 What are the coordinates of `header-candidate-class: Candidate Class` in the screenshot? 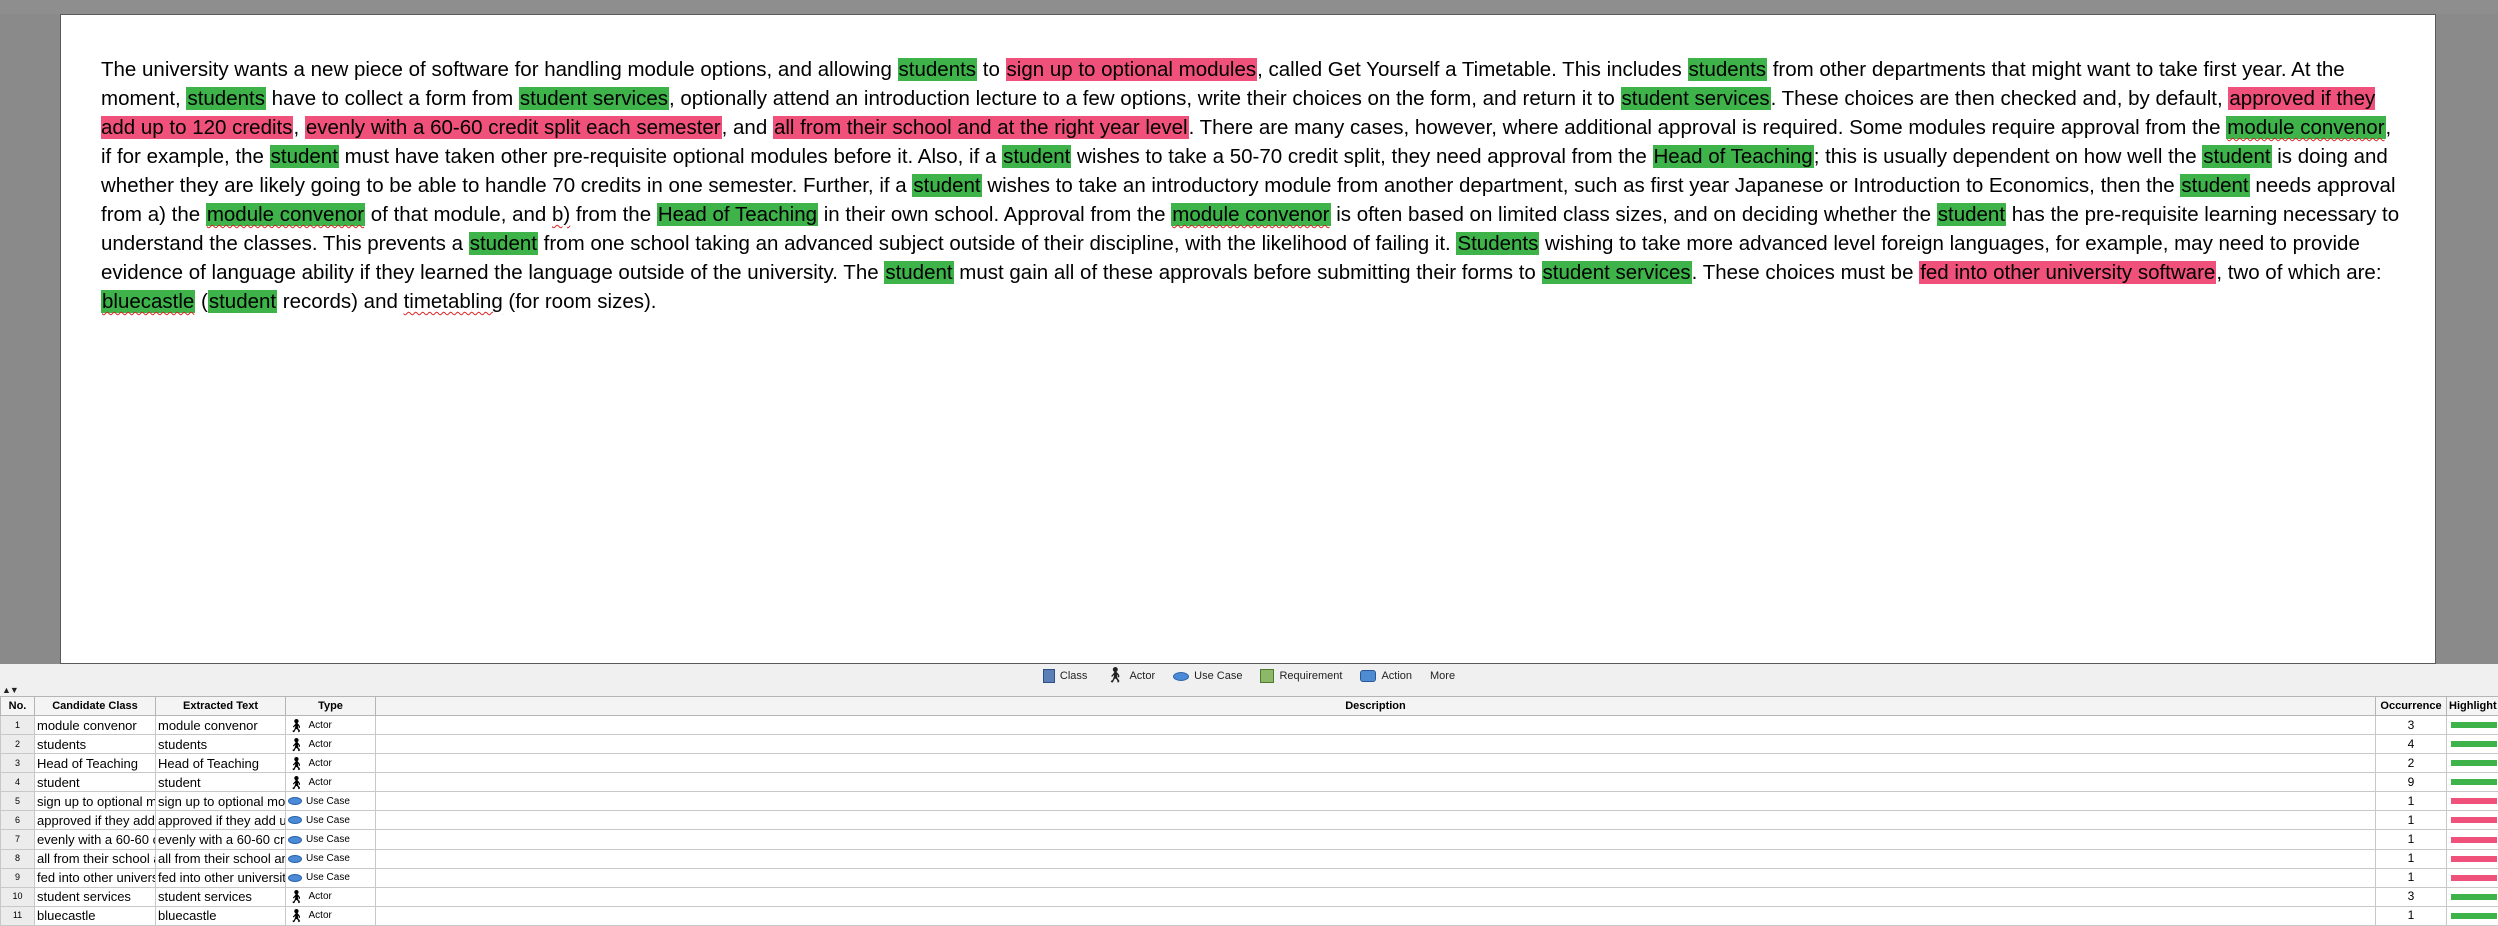 It's located at (95, 706).